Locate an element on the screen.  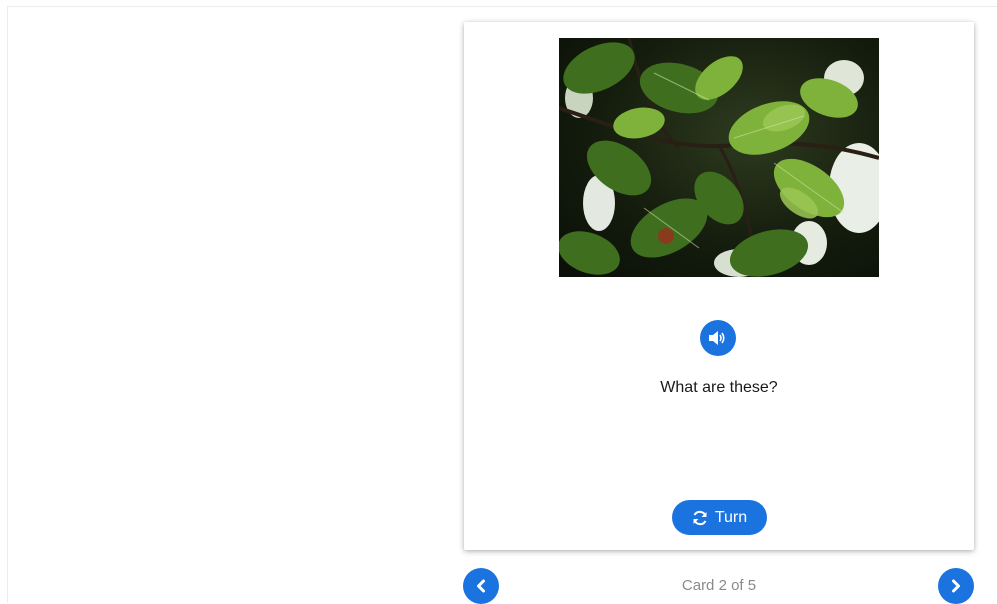
card-counter: Card 2 of 5 is located at coordinates (719, 585).